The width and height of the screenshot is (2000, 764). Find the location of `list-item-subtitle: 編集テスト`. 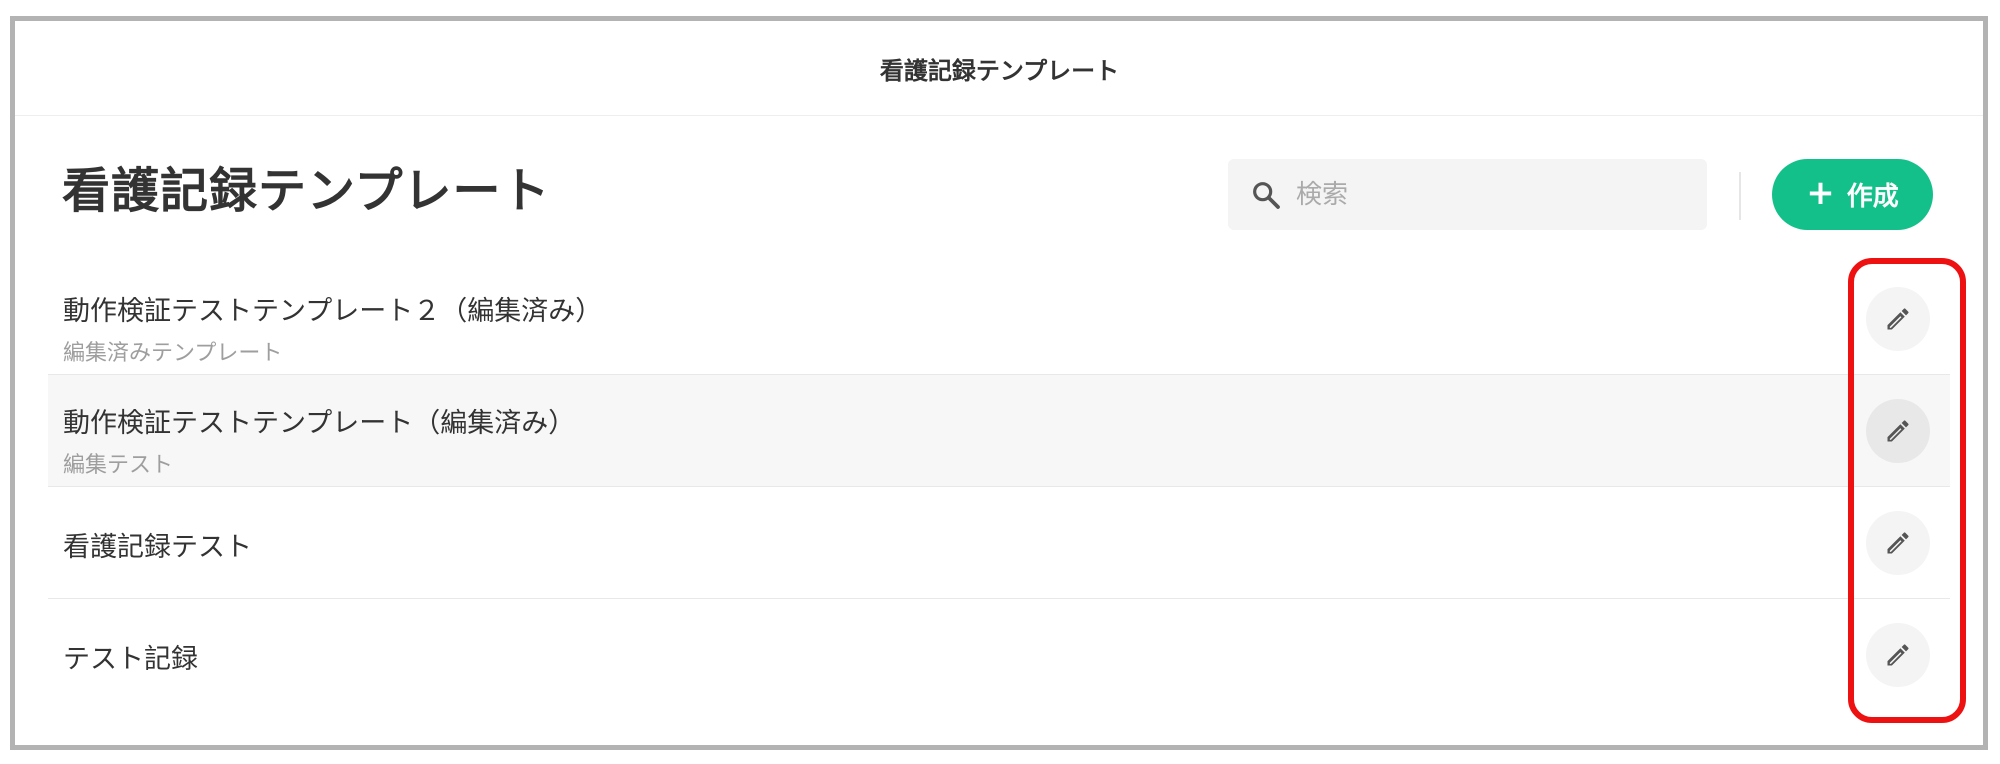

list-item-subtitle: 編集テスト is located at coordinates (118, 465).